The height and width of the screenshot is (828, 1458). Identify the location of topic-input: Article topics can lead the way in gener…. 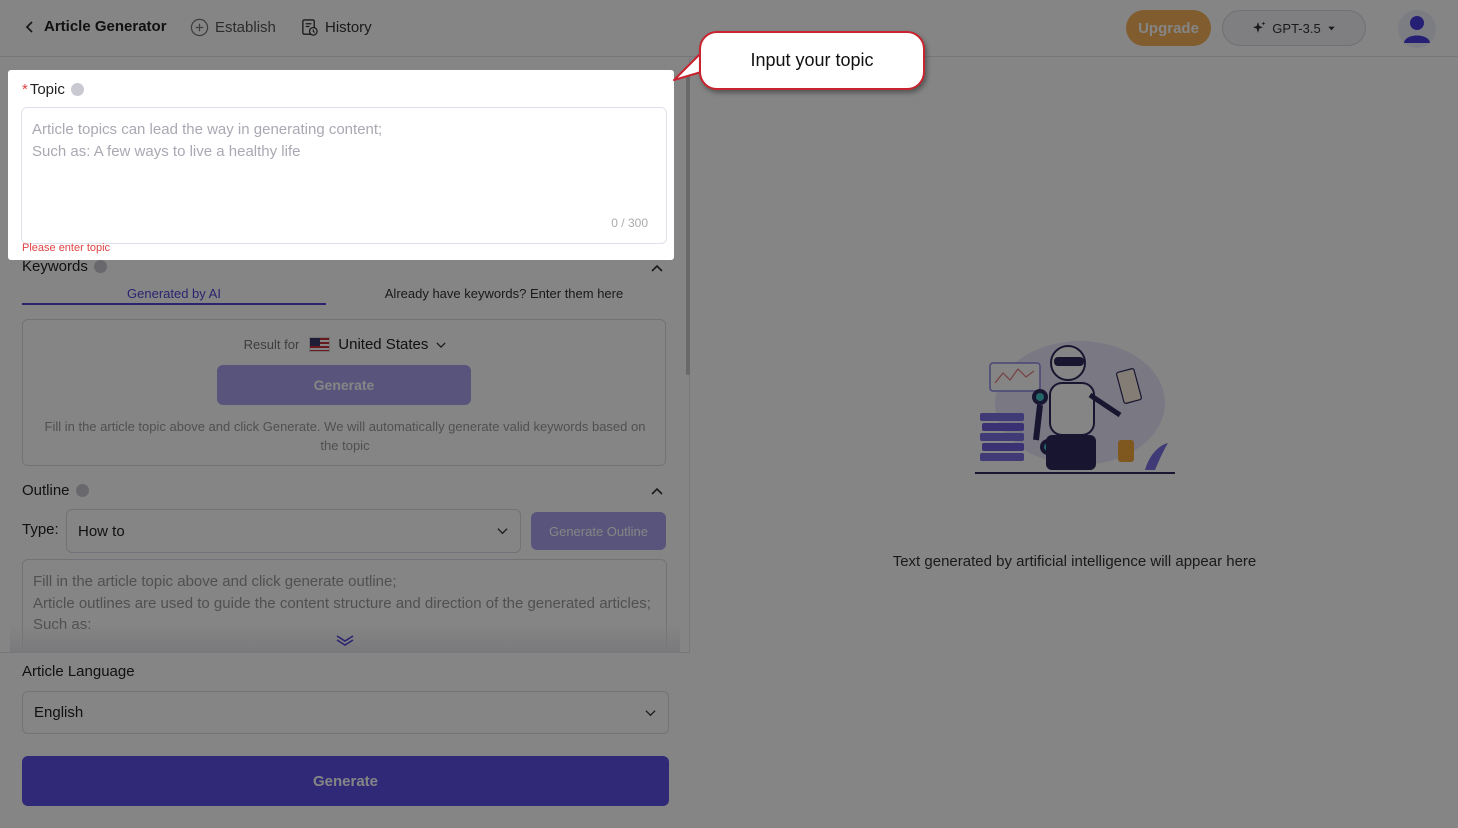
(344, 175).